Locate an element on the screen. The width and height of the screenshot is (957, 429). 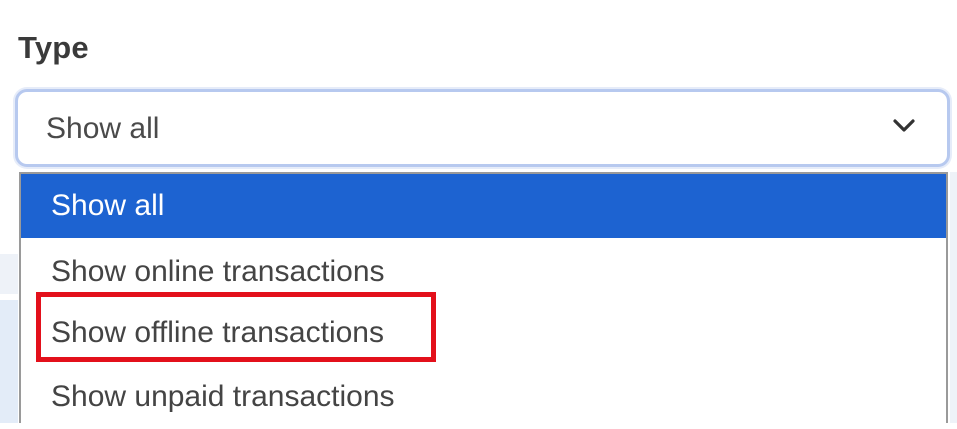
option-show-unpaid-transactions: Show unpaid transactions is located at coordinates (483, 397).